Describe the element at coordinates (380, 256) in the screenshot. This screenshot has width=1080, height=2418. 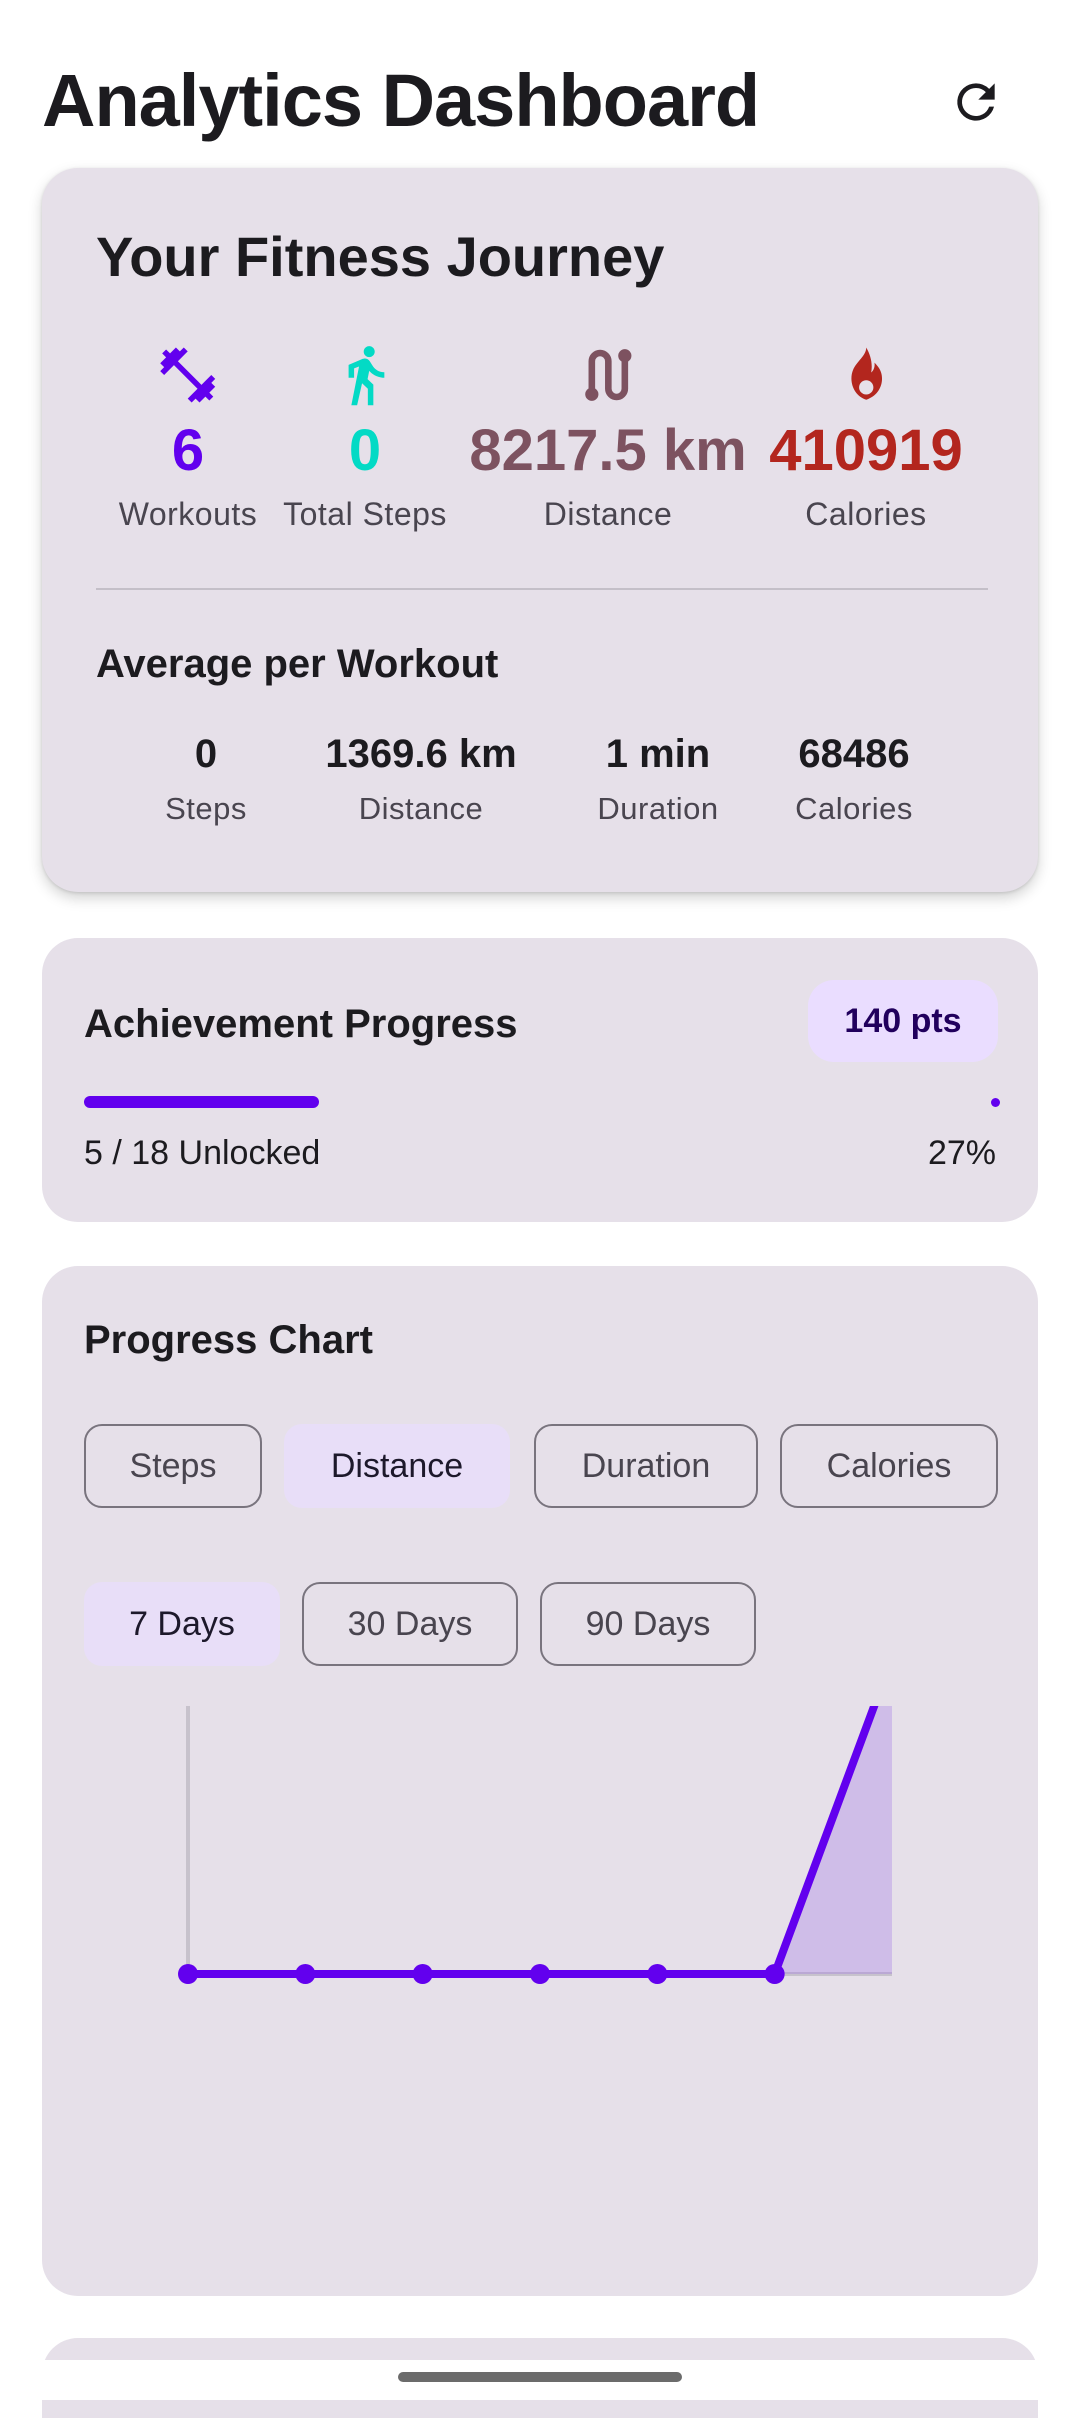
I see `fitness-journey-title: Your Fitness Journey` at that location.